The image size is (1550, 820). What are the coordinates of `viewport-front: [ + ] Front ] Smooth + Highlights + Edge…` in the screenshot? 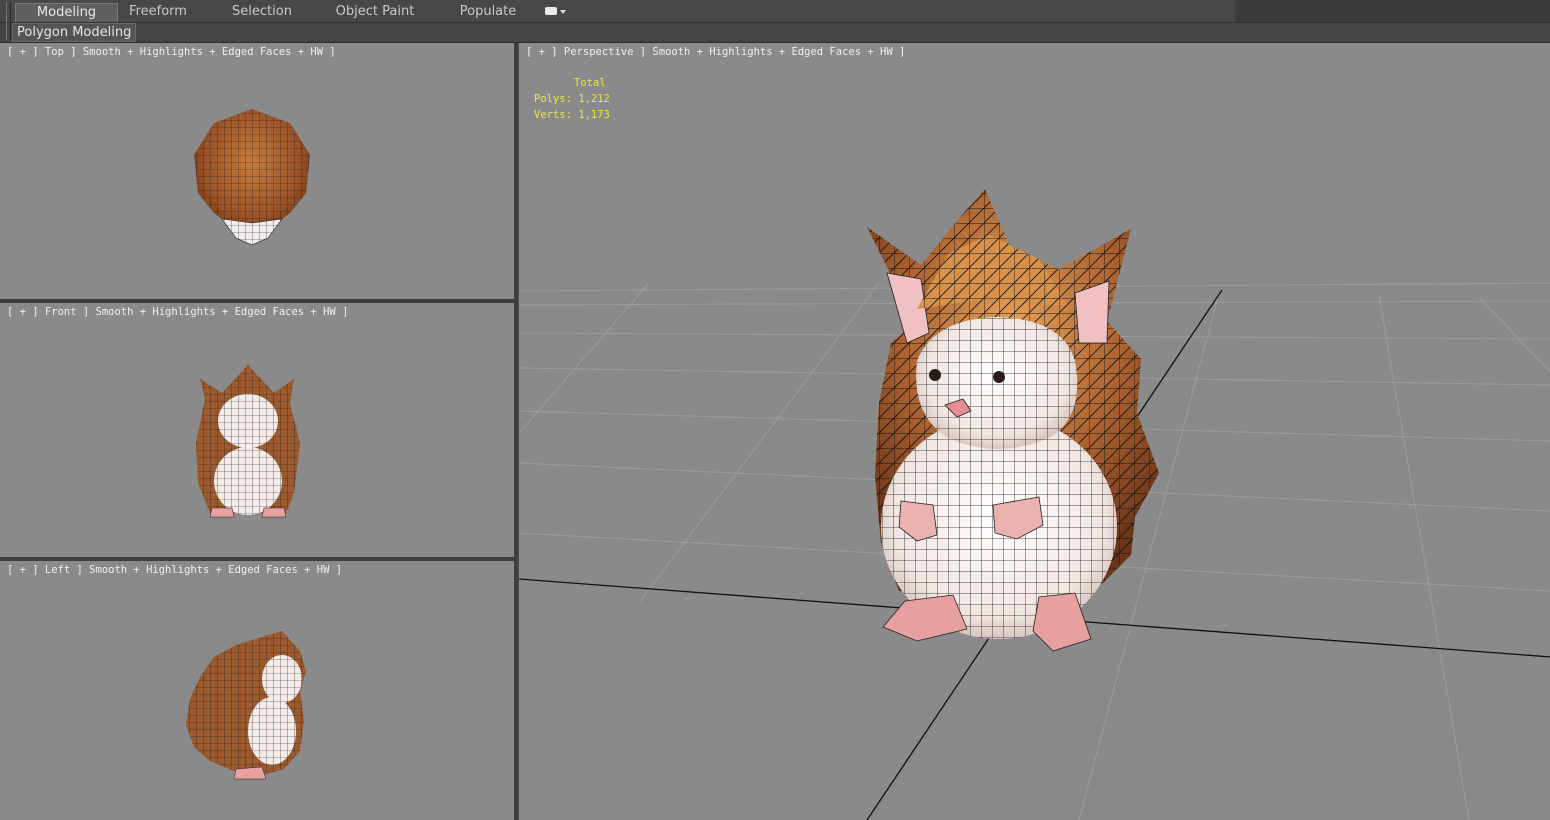 It's located at (257, 430).